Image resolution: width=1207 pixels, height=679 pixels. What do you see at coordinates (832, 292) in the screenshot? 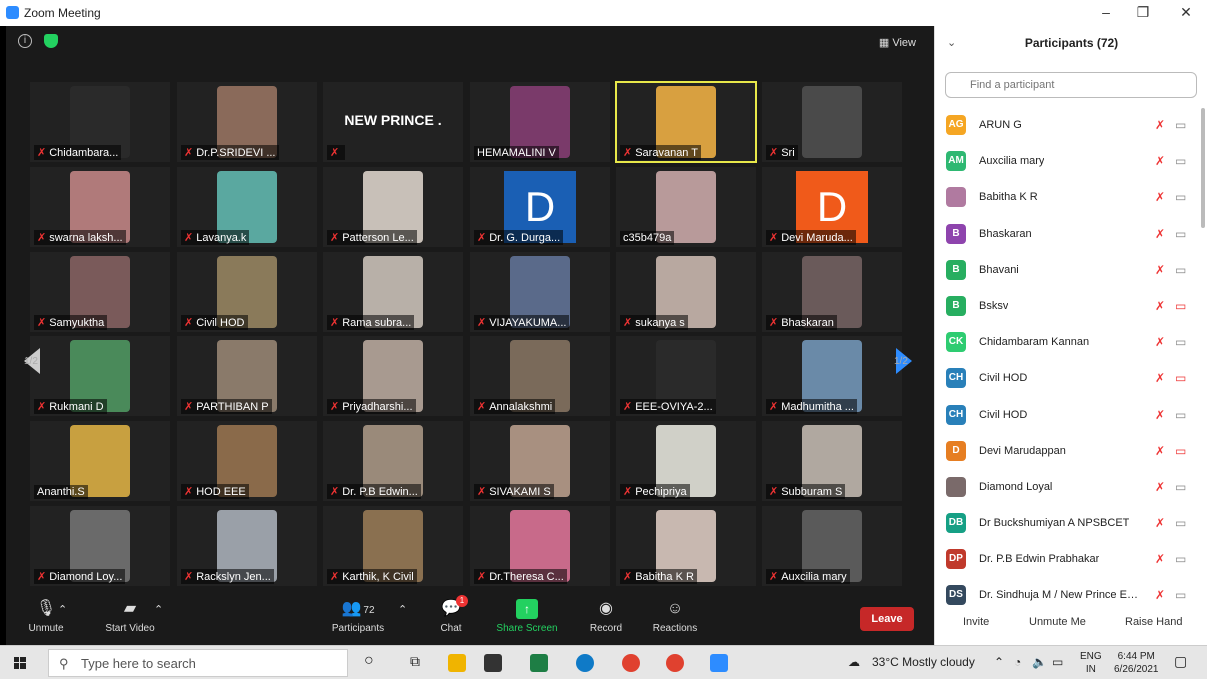
I see `video-tile: ✗ Bhaskaran` at bounding box center [832, 292].